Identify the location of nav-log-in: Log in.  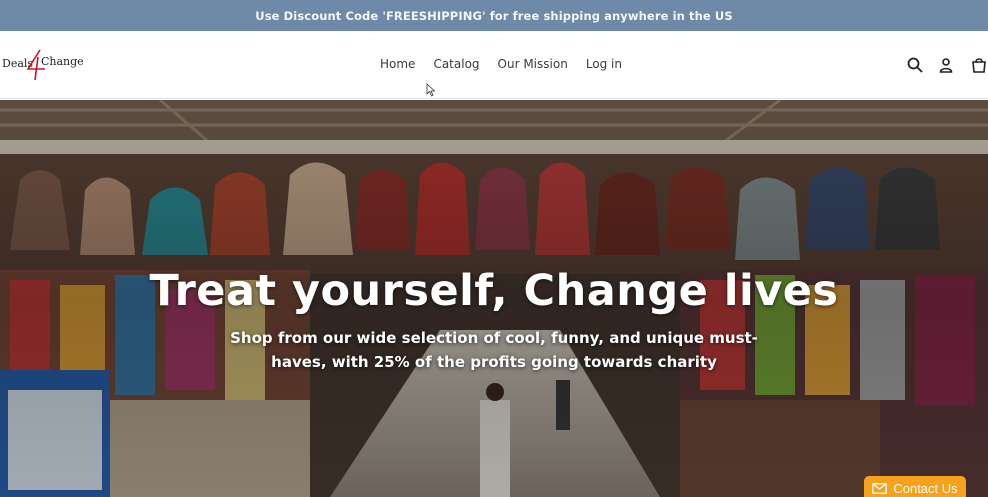
(604, 64).